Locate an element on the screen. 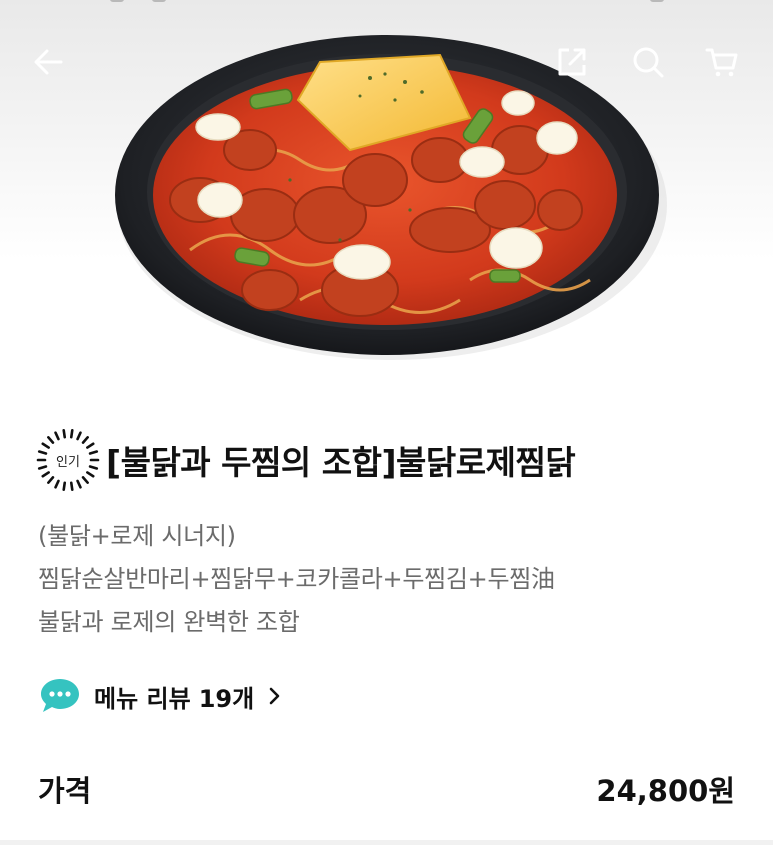 This screenshot has width=773, height=845. menu-review-link: 메뉴 리뷰 19개 is located at coordinates (160, 696).